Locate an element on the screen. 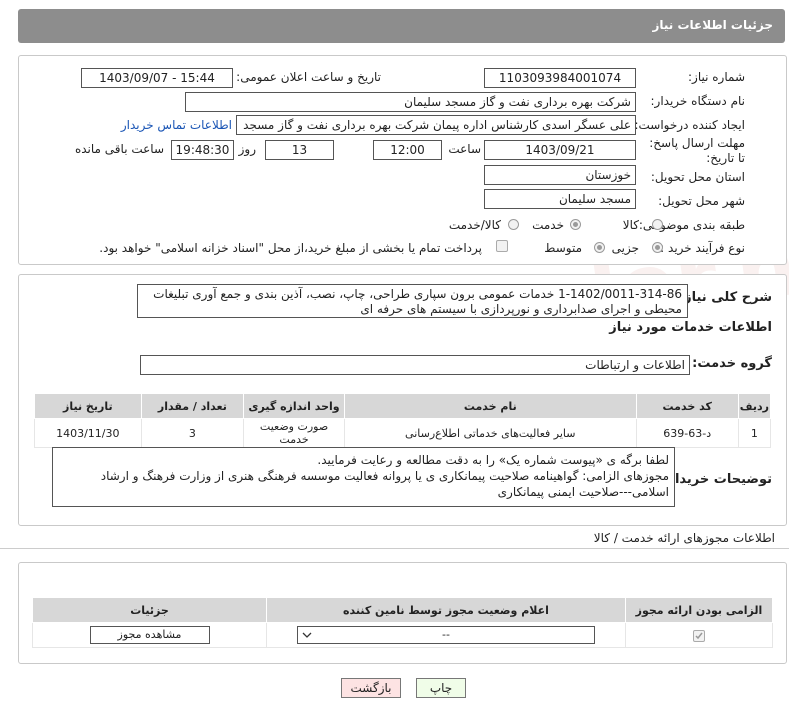 The width and height of the screenshot is (789, 713). buyer-contact-link: اطلاعات تماس خریدار is located at coordinates (176, 125).